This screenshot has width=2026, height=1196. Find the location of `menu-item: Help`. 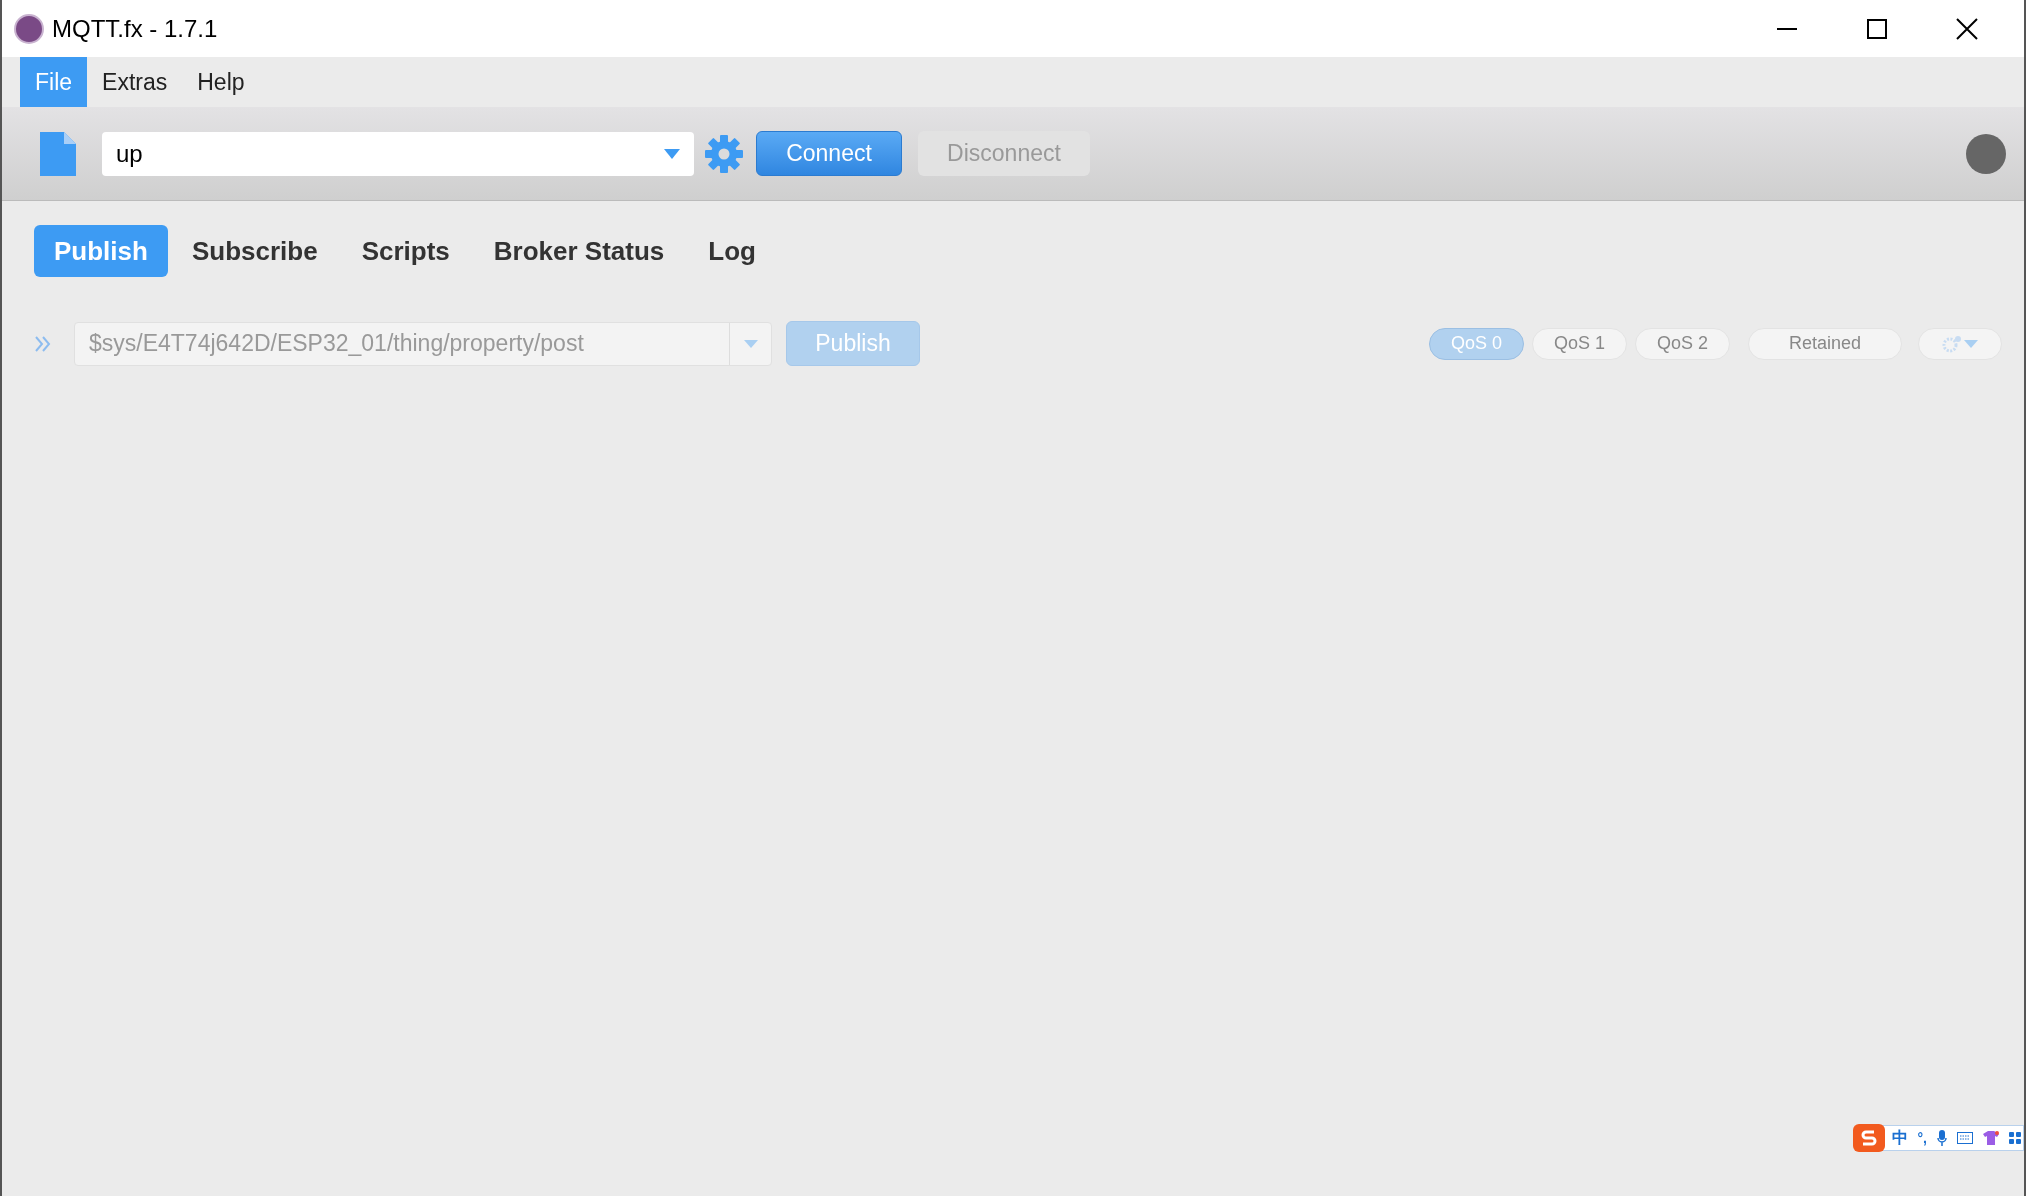

menu-item: Help is located at coordinates (221, 82).